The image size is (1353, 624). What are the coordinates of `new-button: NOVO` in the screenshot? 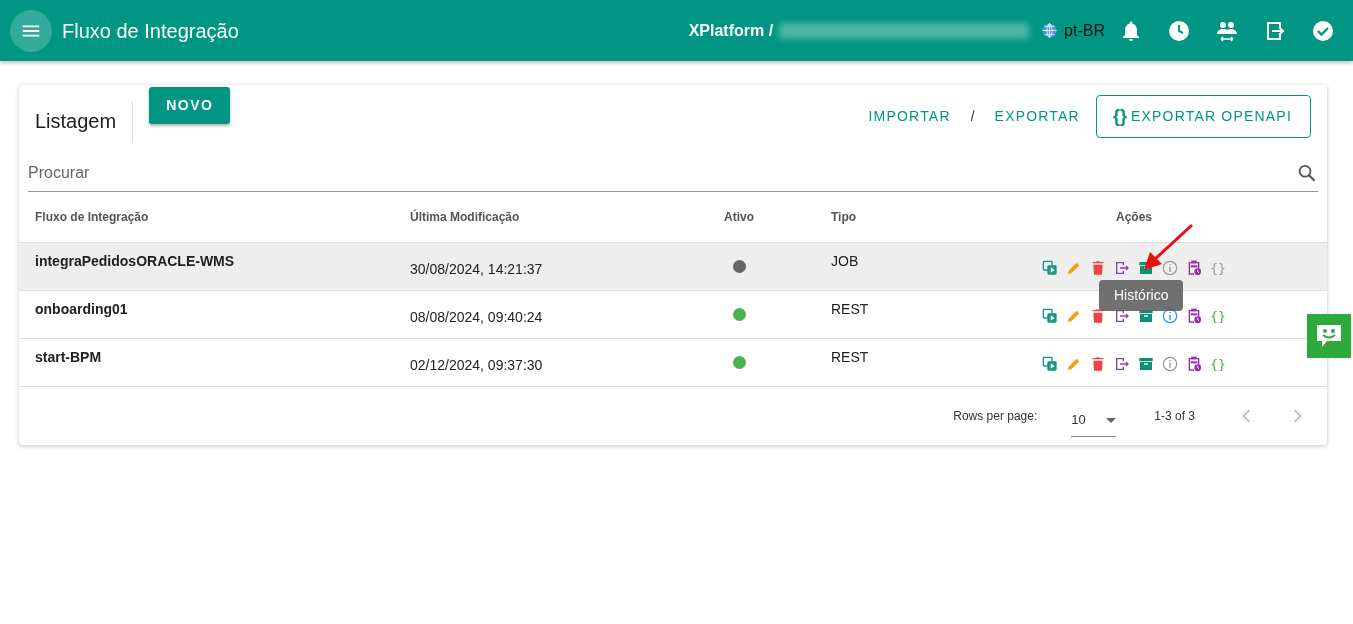 It's located at (190, 105).